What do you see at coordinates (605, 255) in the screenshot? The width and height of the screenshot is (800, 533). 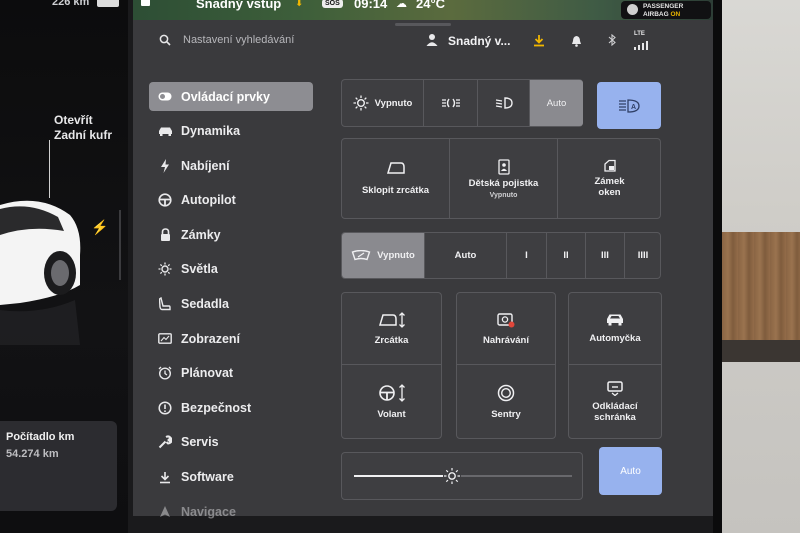 I see `wiper-speed-3: III` at bounding box center [605, 255].